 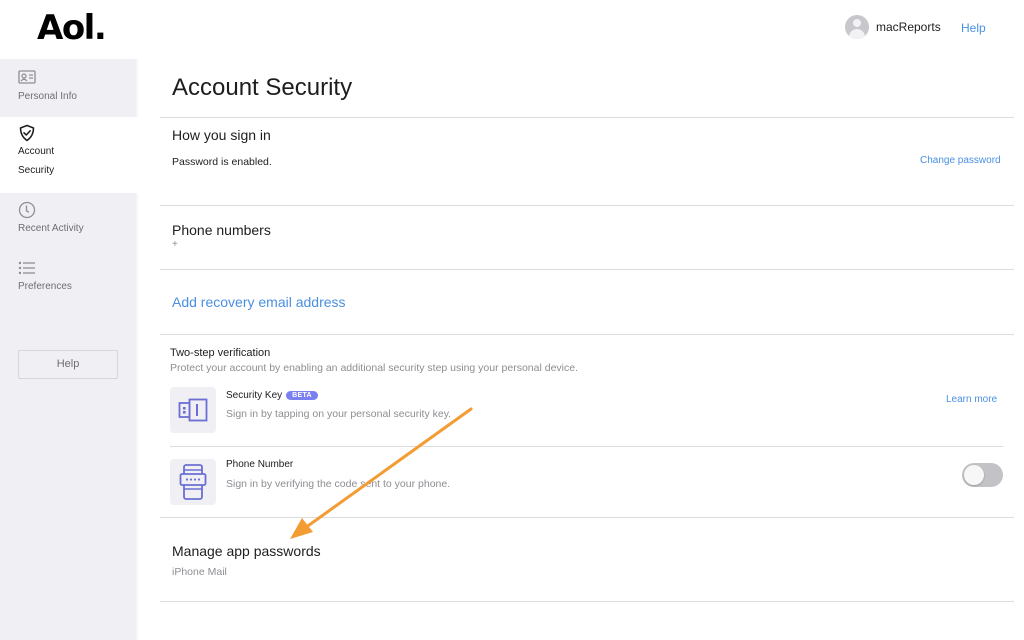 What do you see at coordinates (974, 475) in the screenshot?
I see `toggle-knob` at bounding box center [974, 475].